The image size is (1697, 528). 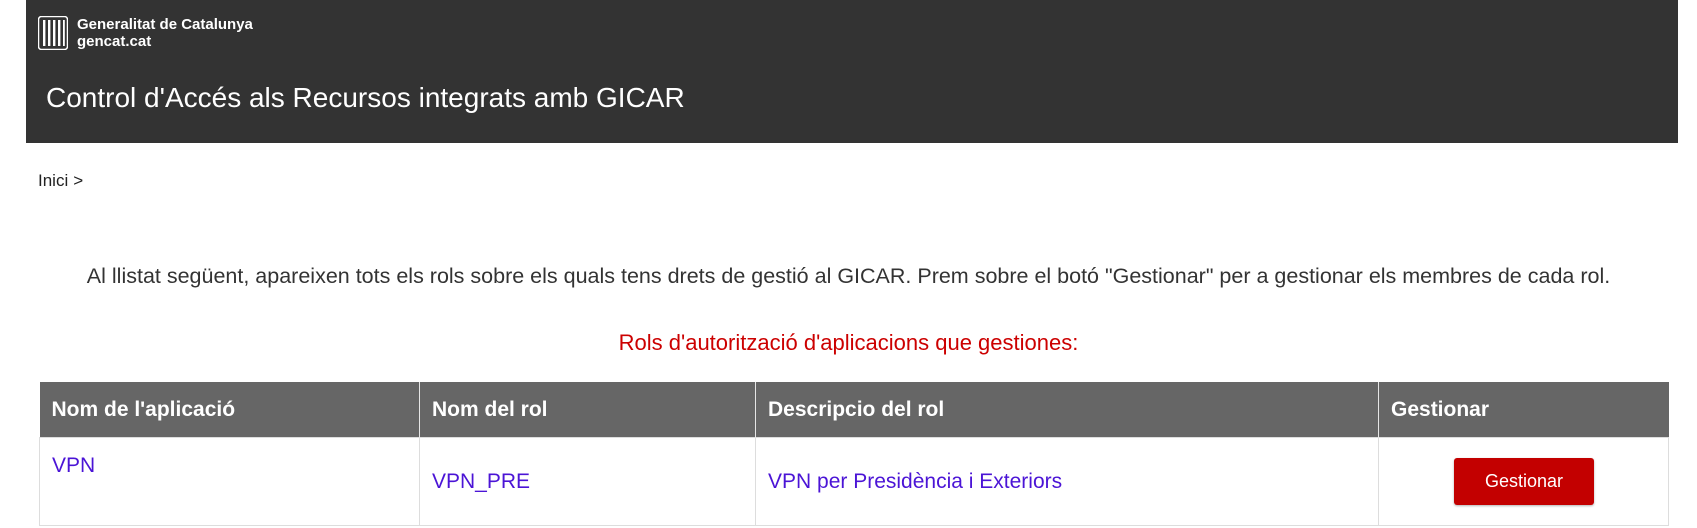 What do you see at coordinates (53, 180) in the screenshot?
I see `breadcrumb-home-link: Inici` at bounding box center [53, 180].